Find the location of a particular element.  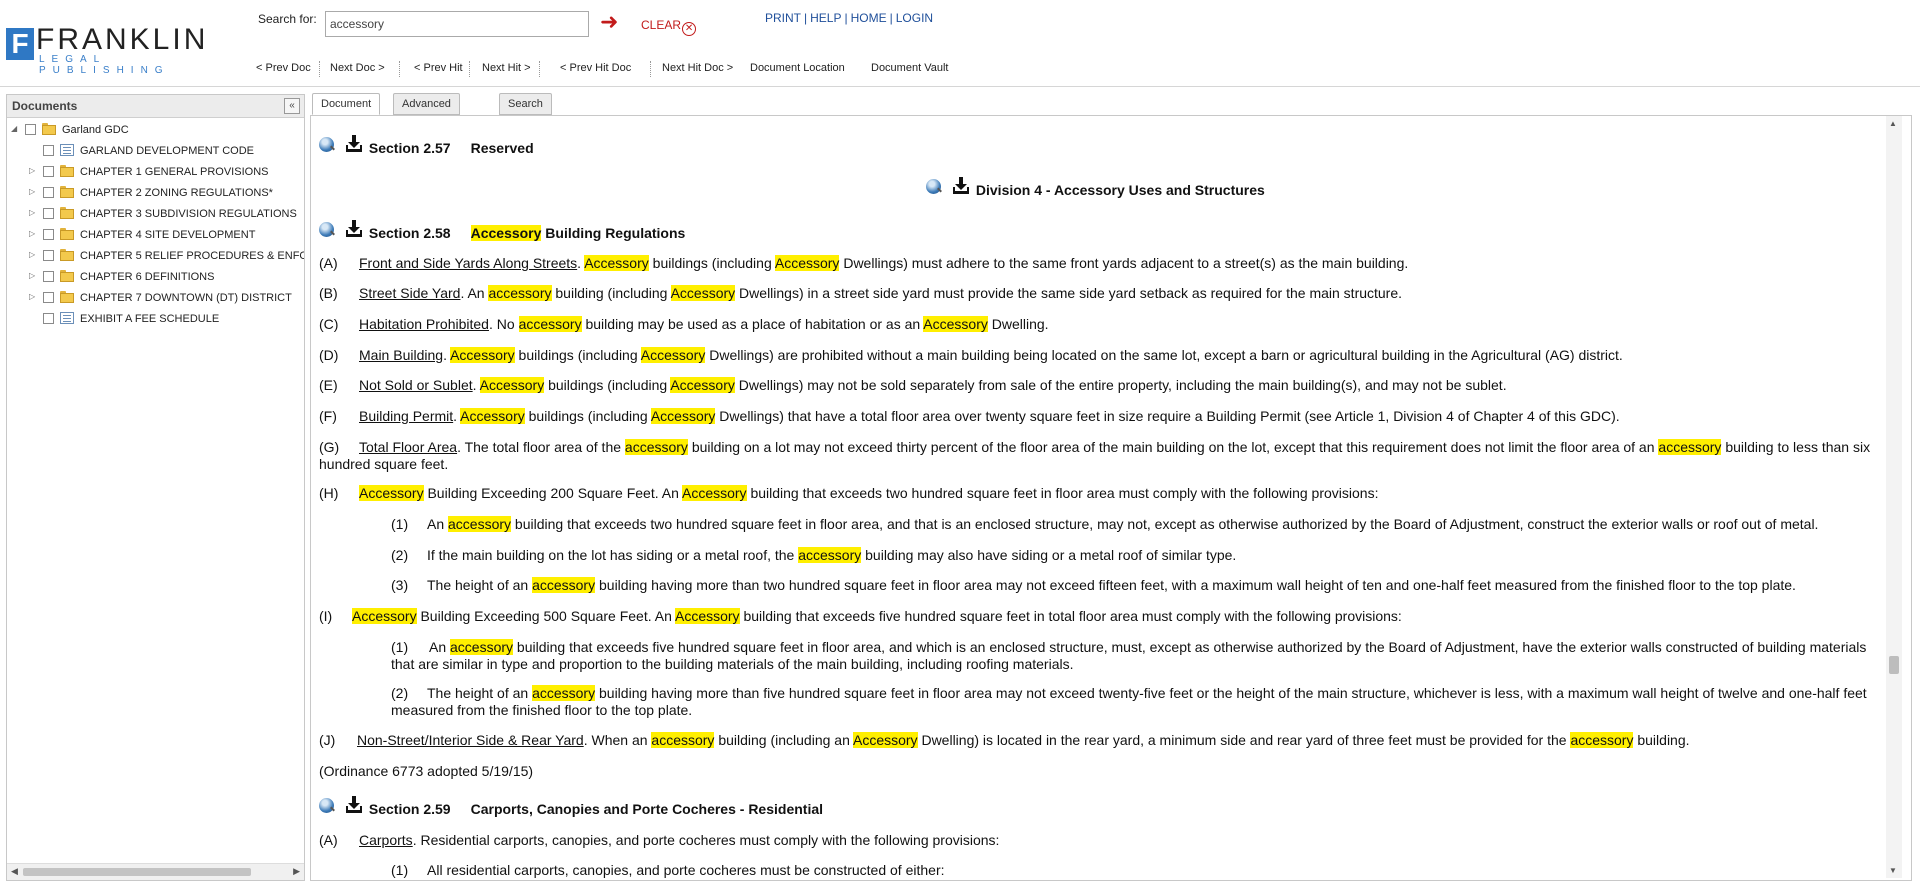

search-go-arrow-icon: ➜ is located at coordinates (612, 23).